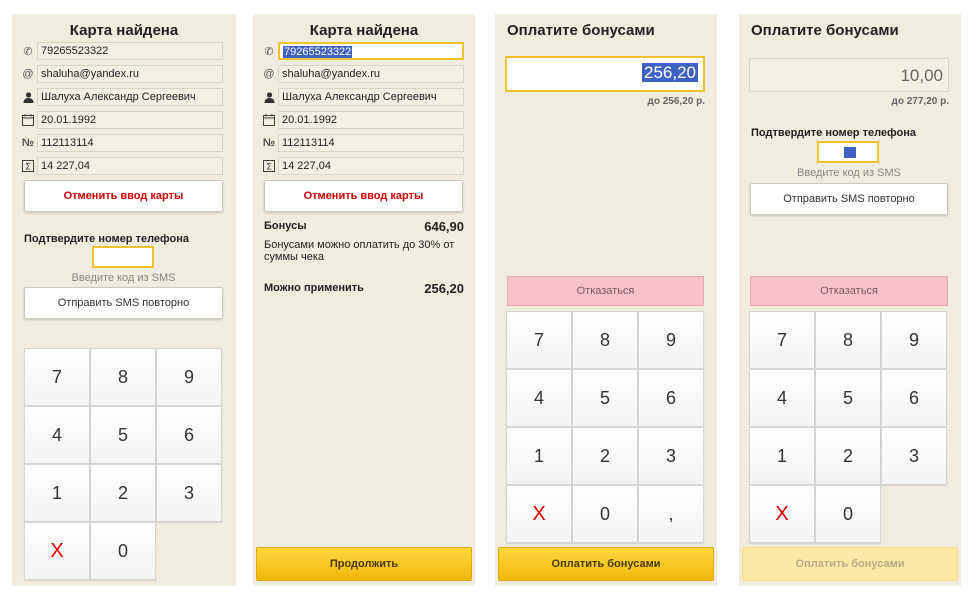 Image resolution: width=978 pixels, height=600 pixels. What do you see at coordinates (285, 226) in the screenshot?
I see `bonus-label: Бонусы` at bounding box center [285, 226].